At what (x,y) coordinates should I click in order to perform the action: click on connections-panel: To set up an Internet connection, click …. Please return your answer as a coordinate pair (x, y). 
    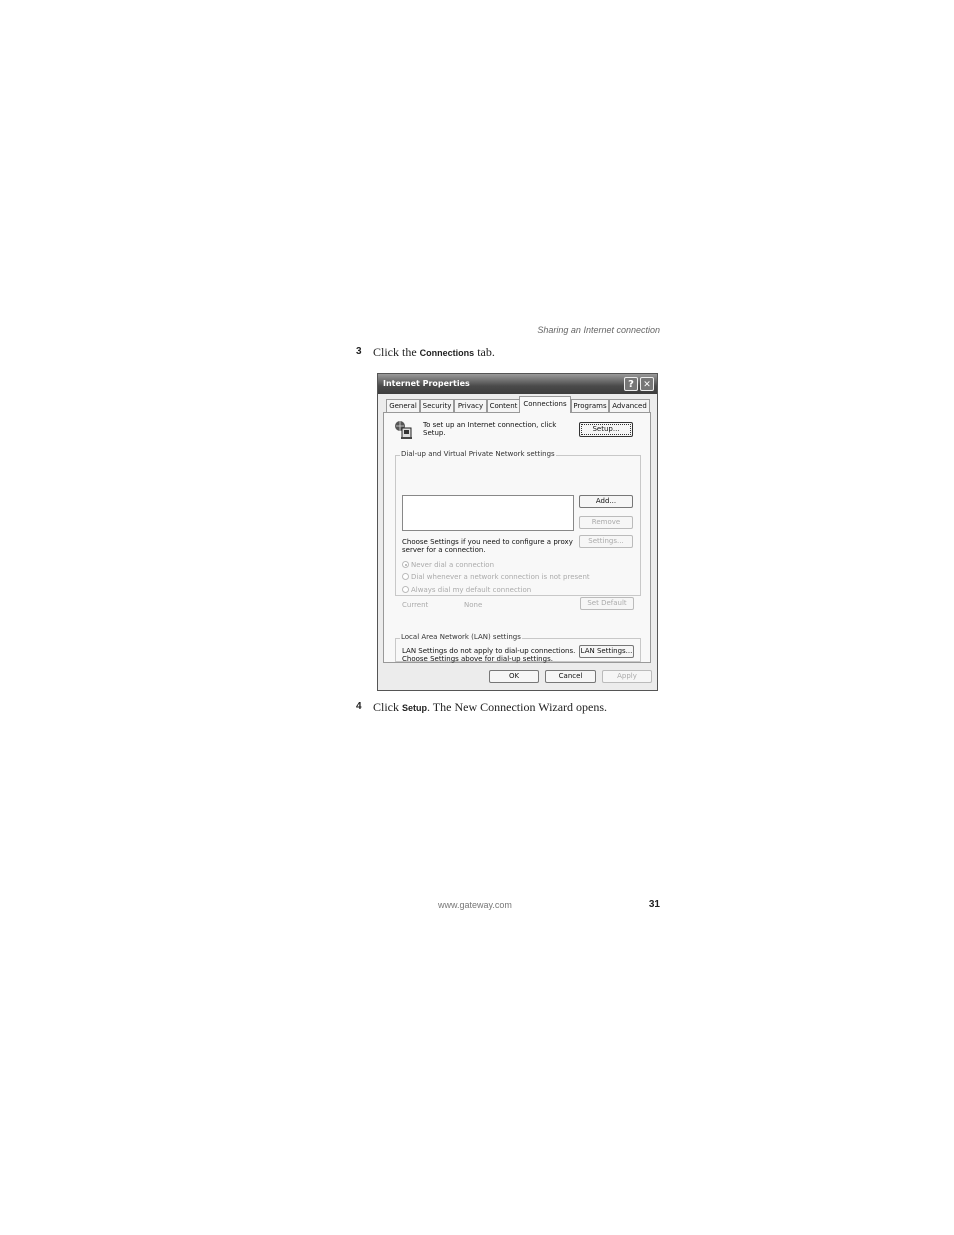
    Looking at the image, I should click on (517, 537).